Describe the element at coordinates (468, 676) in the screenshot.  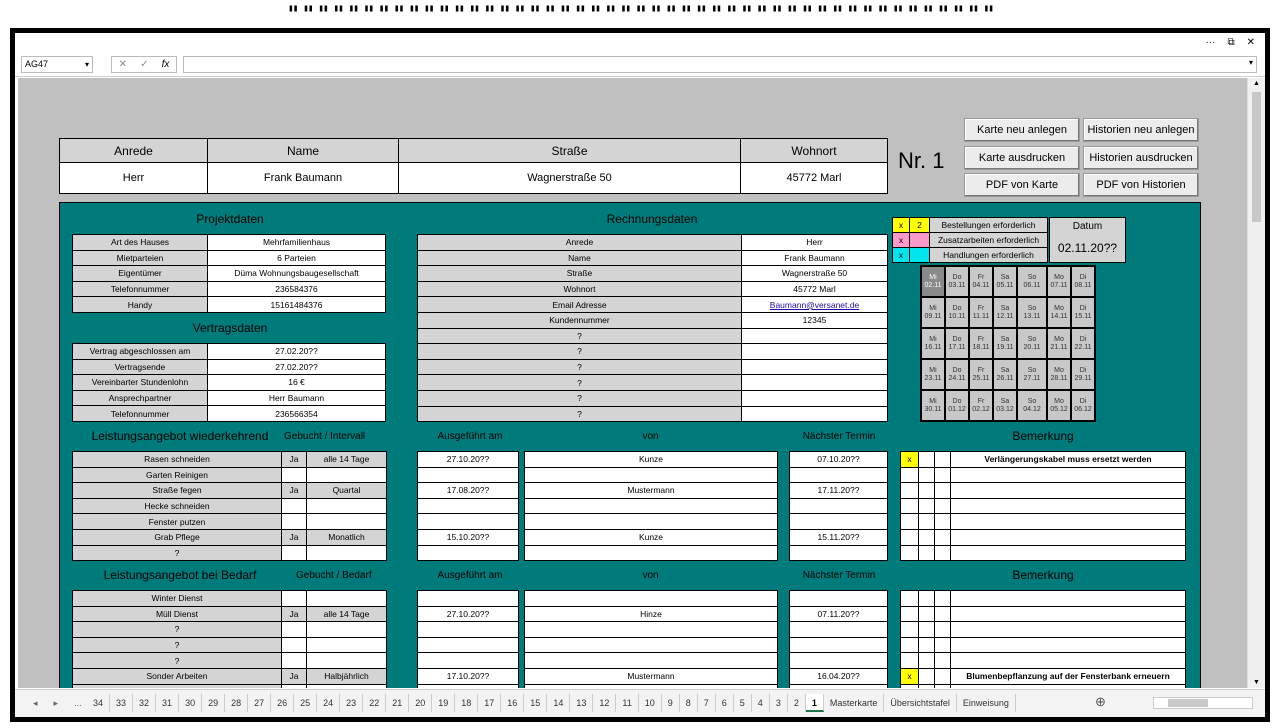
I see `executed-date: 17.10.20??` at that location.